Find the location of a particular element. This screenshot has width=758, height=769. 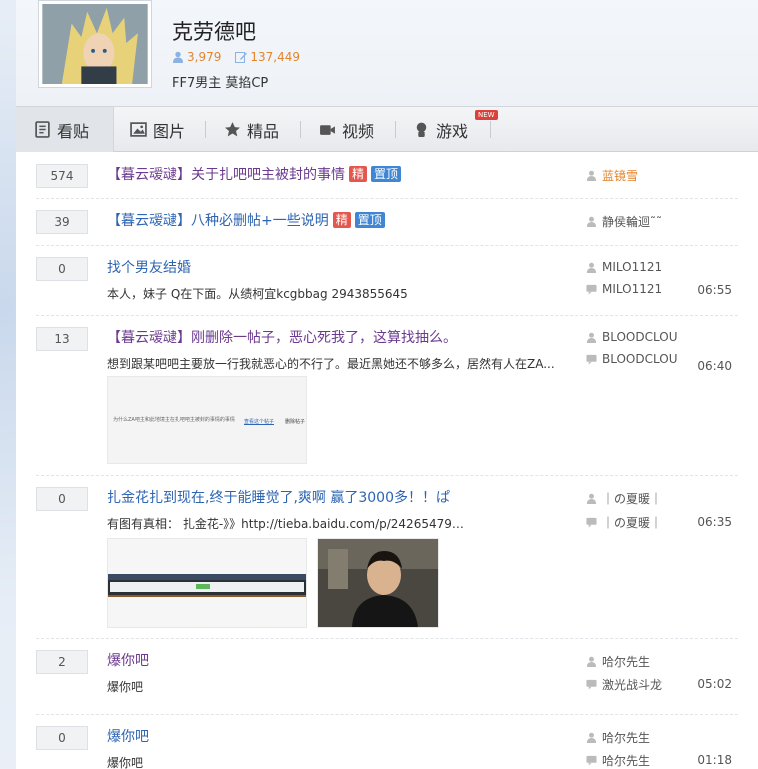

member-count-value: 3,979 is located at coordinates (204, 57).